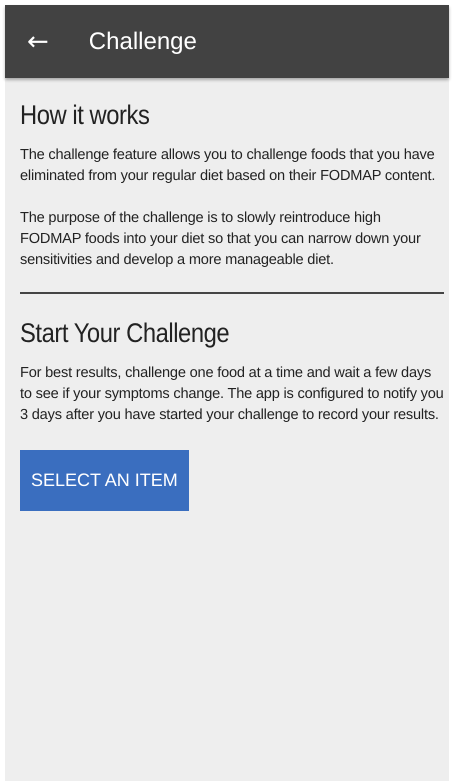 This screenshot has width=454, height=781. What do you see at coordinates (125, 333) in the screenshot?
I see `section-heading: Start Your Challenge` at bounding box center [125, 333].